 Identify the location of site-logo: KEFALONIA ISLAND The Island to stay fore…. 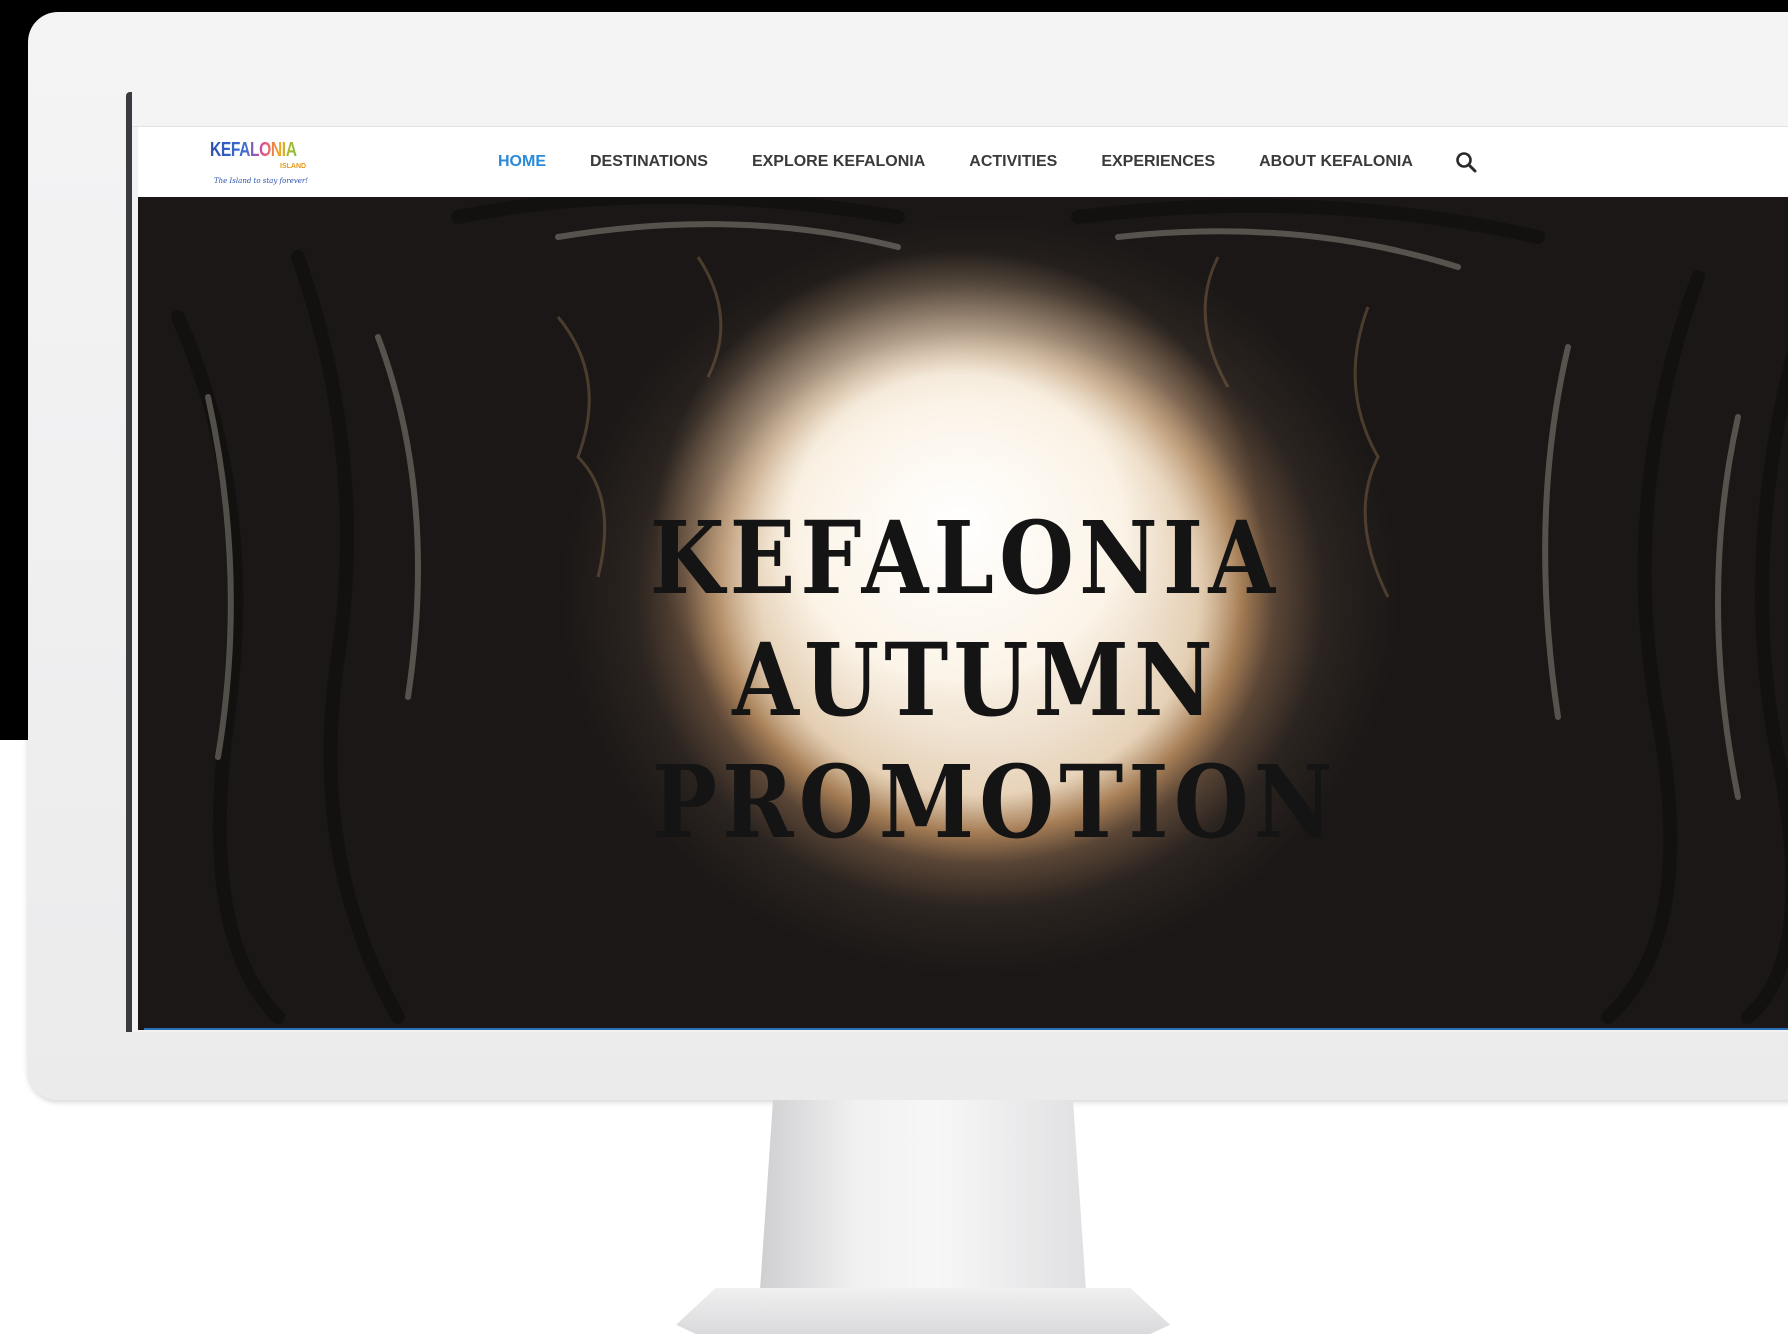
(260, 163).